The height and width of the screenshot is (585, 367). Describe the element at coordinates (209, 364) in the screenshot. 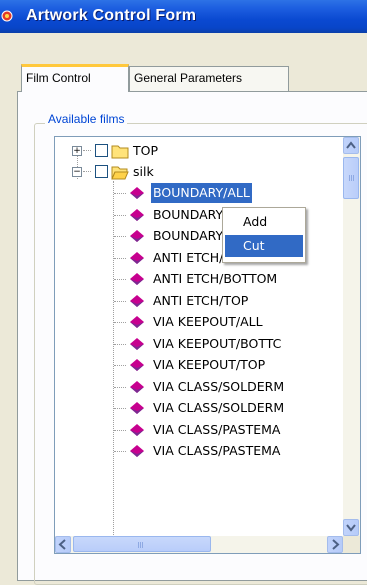

I see `film-item-label: VIA KEEPOUT/TOP` at that location.